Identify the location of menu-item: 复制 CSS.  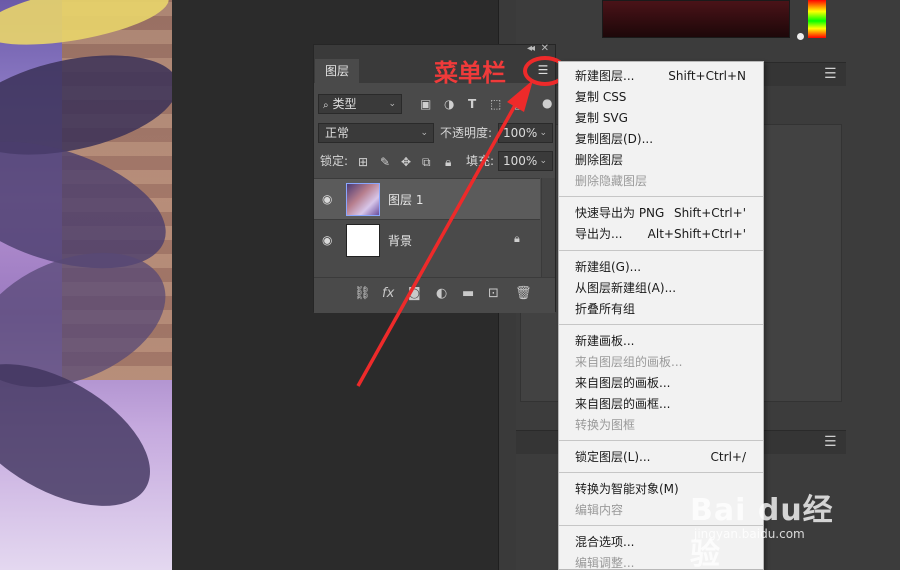
(661, 97).